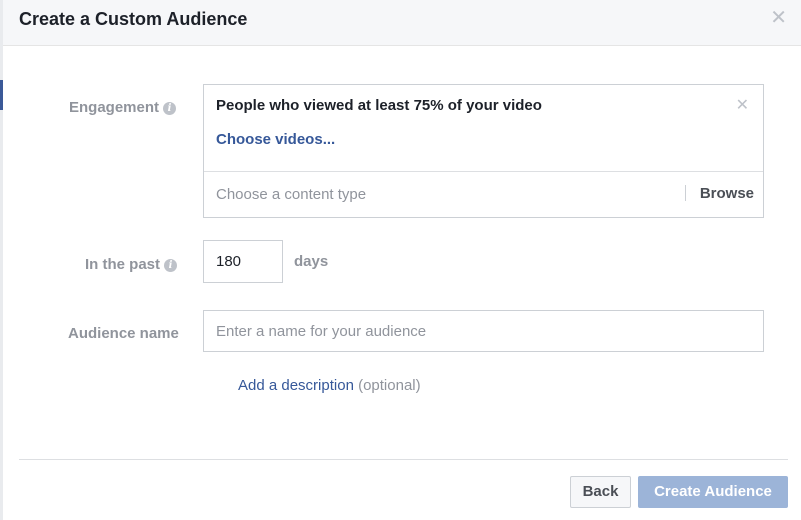 The image size is (801, 520). What do you see at coordinates (291, 194) in the screenshot?
I see `content-type-input: Choose a content type` at bounding box center [291, 194].